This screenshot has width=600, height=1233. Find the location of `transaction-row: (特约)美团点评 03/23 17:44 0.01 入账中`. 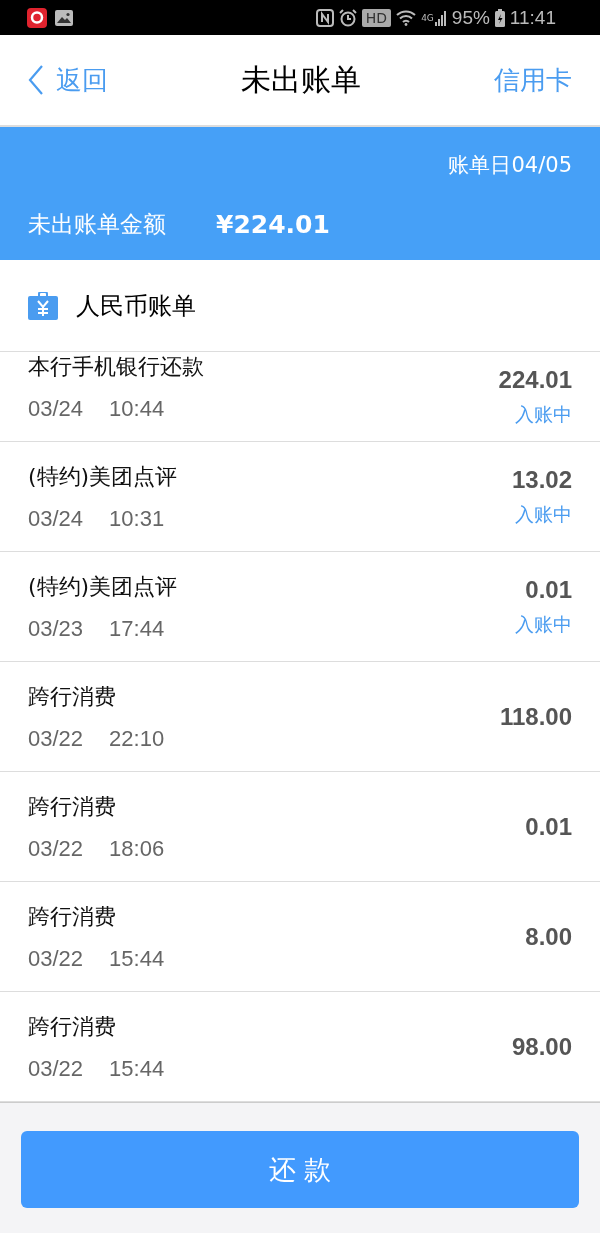

transaction-row: (特约)美团点评 03/23 17:44 0.01 入账中 is located at coordinates (300, 607).